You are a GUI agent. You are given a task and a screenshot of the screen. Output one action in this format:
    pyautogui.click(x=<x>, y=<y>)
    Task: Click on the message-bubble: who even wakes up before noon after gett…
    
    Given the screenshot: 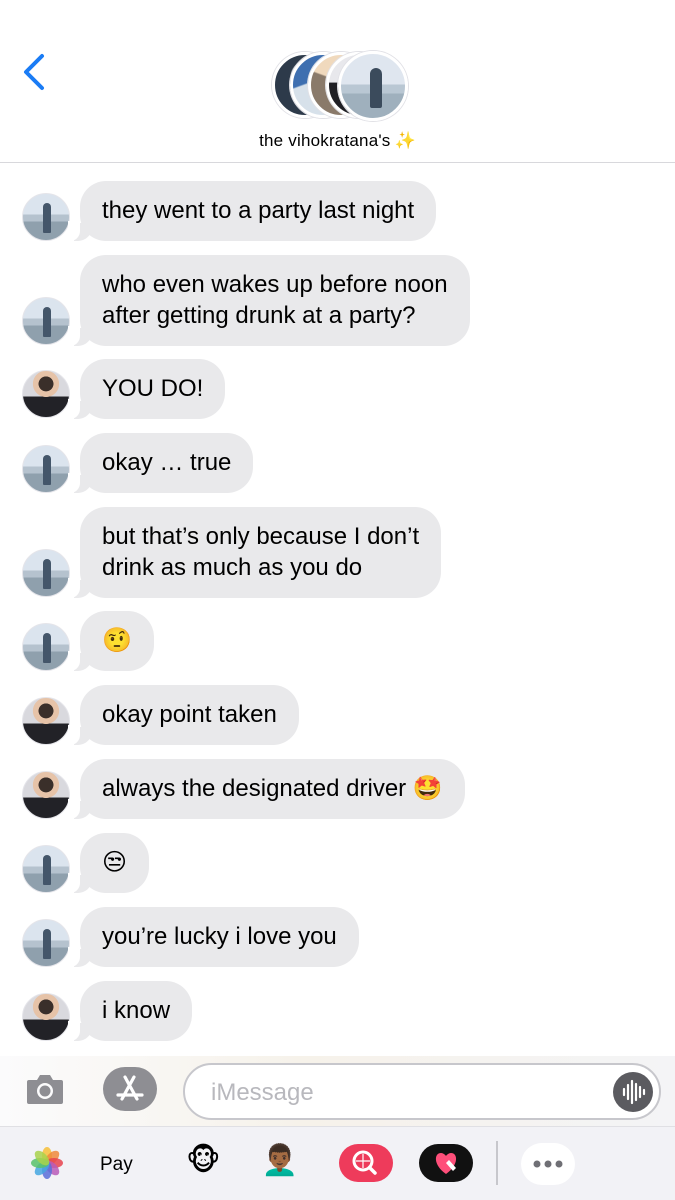 What is the action you would take?
    pyautogui.click(x=269, y=300)
    